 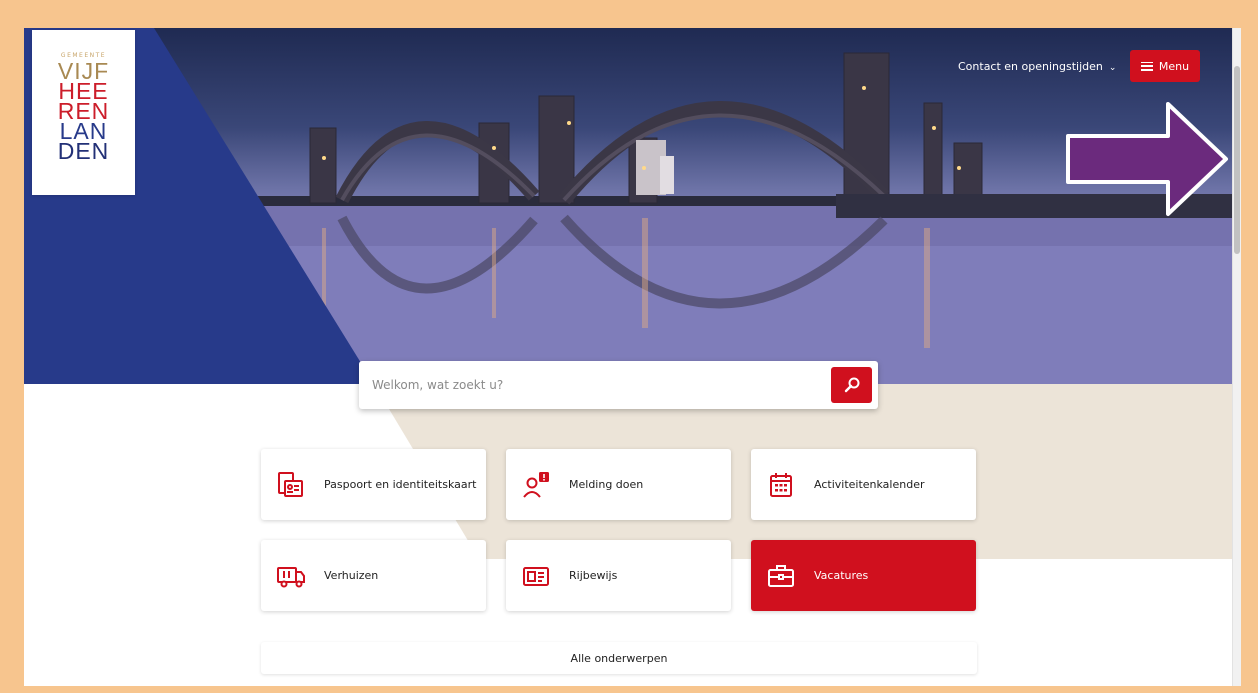 I want to click on briefcase-icon, so click(x=781, y=576).